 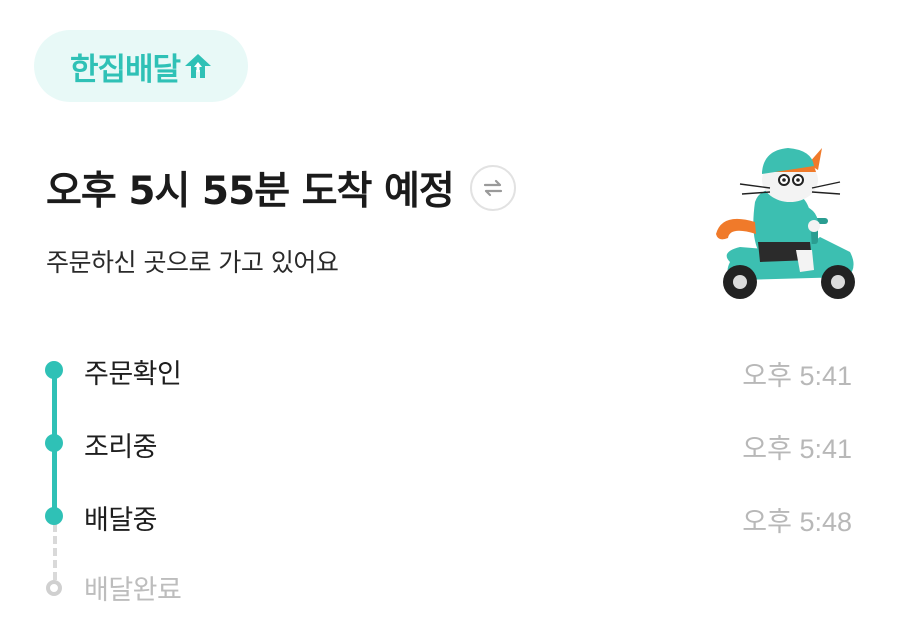 I want to click on step-label-cooking: 조리중, so click(x=121, y=447).